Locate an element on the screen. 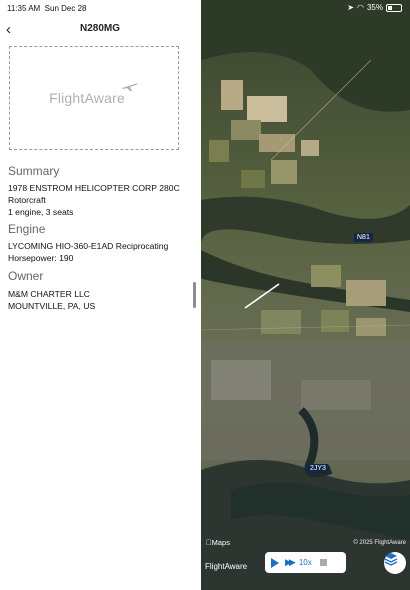 This screenshot has height=590, width=410. maps-label: Maps is located at coordinates (218, 542).